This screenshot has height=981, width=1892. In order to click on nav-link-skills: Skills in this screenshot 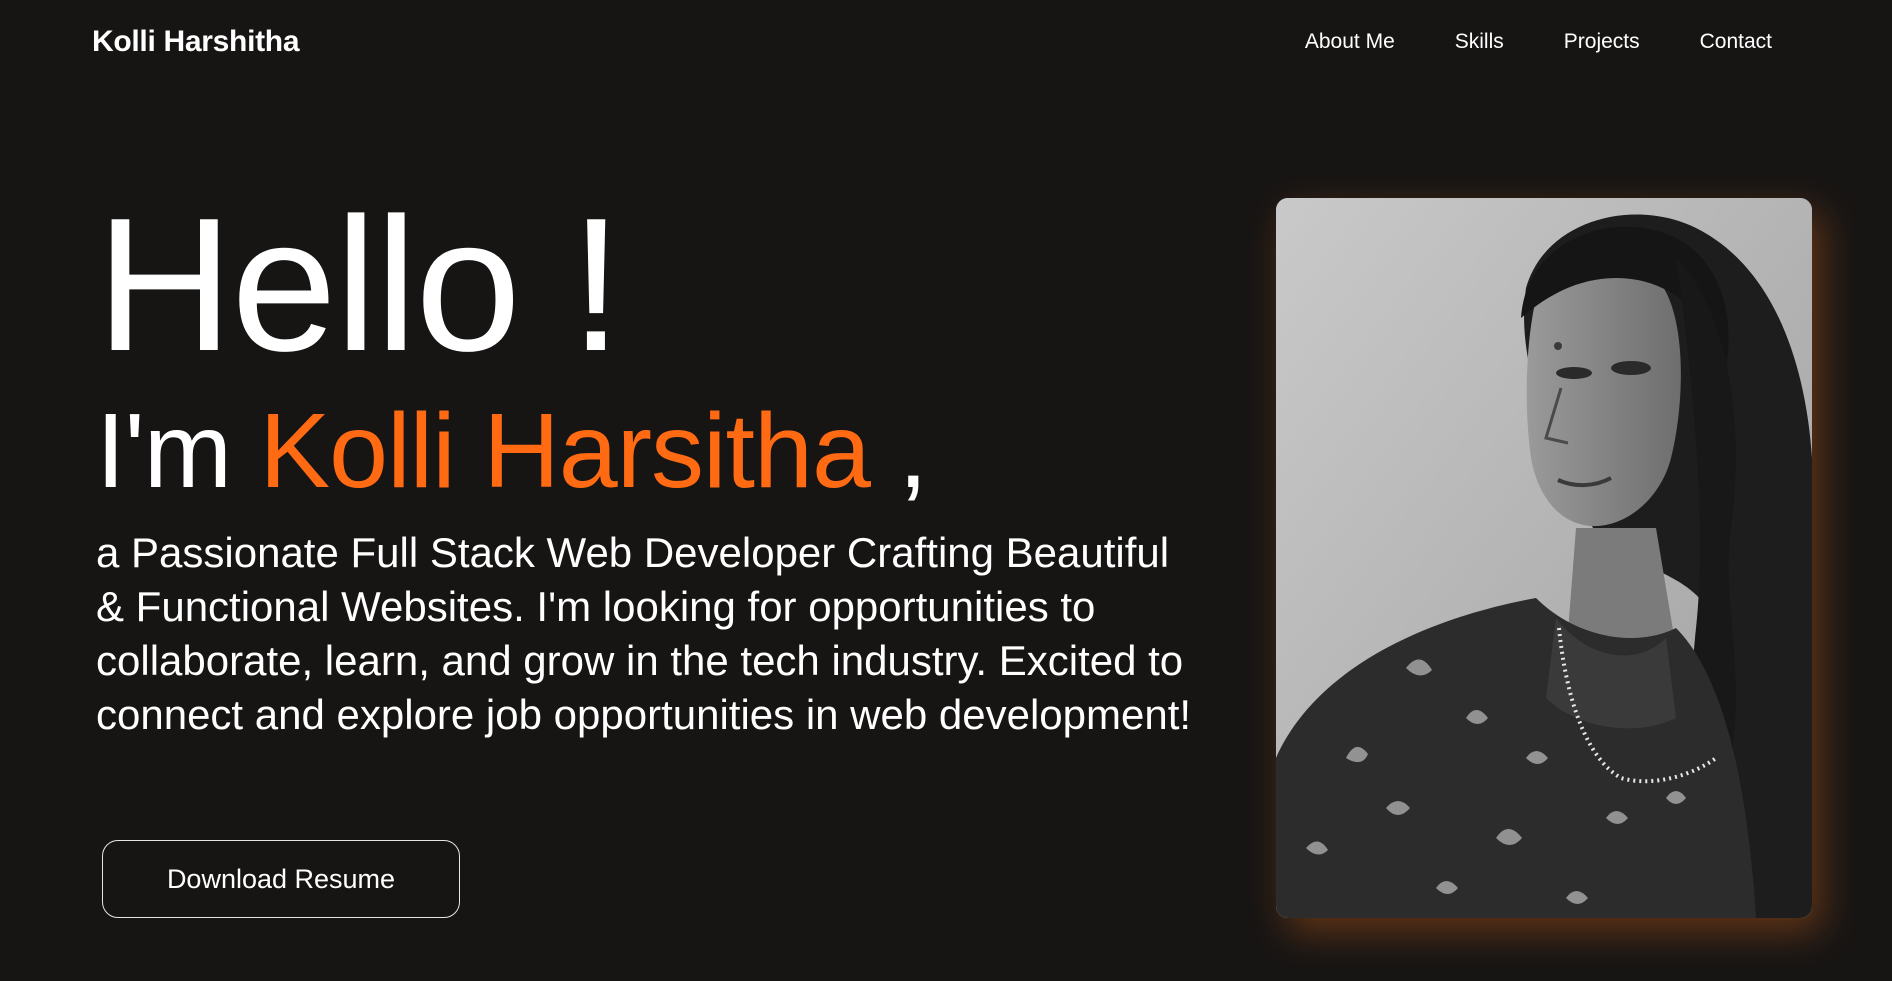, I will do `click(1479, 42)`.